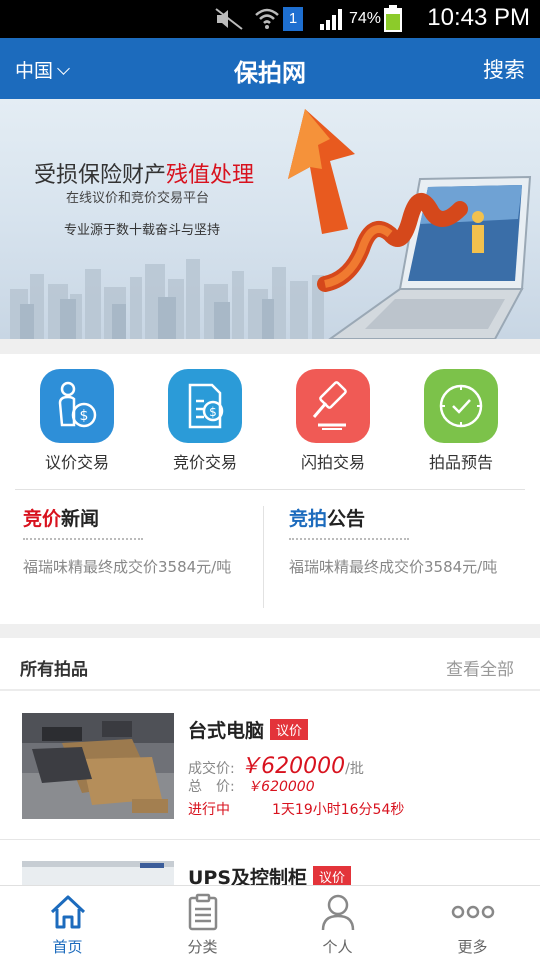 This screenshot has width=540, height=960. Describe the element at coordinates (67, 912) in the screenshot. I see `home-icon` at that location.